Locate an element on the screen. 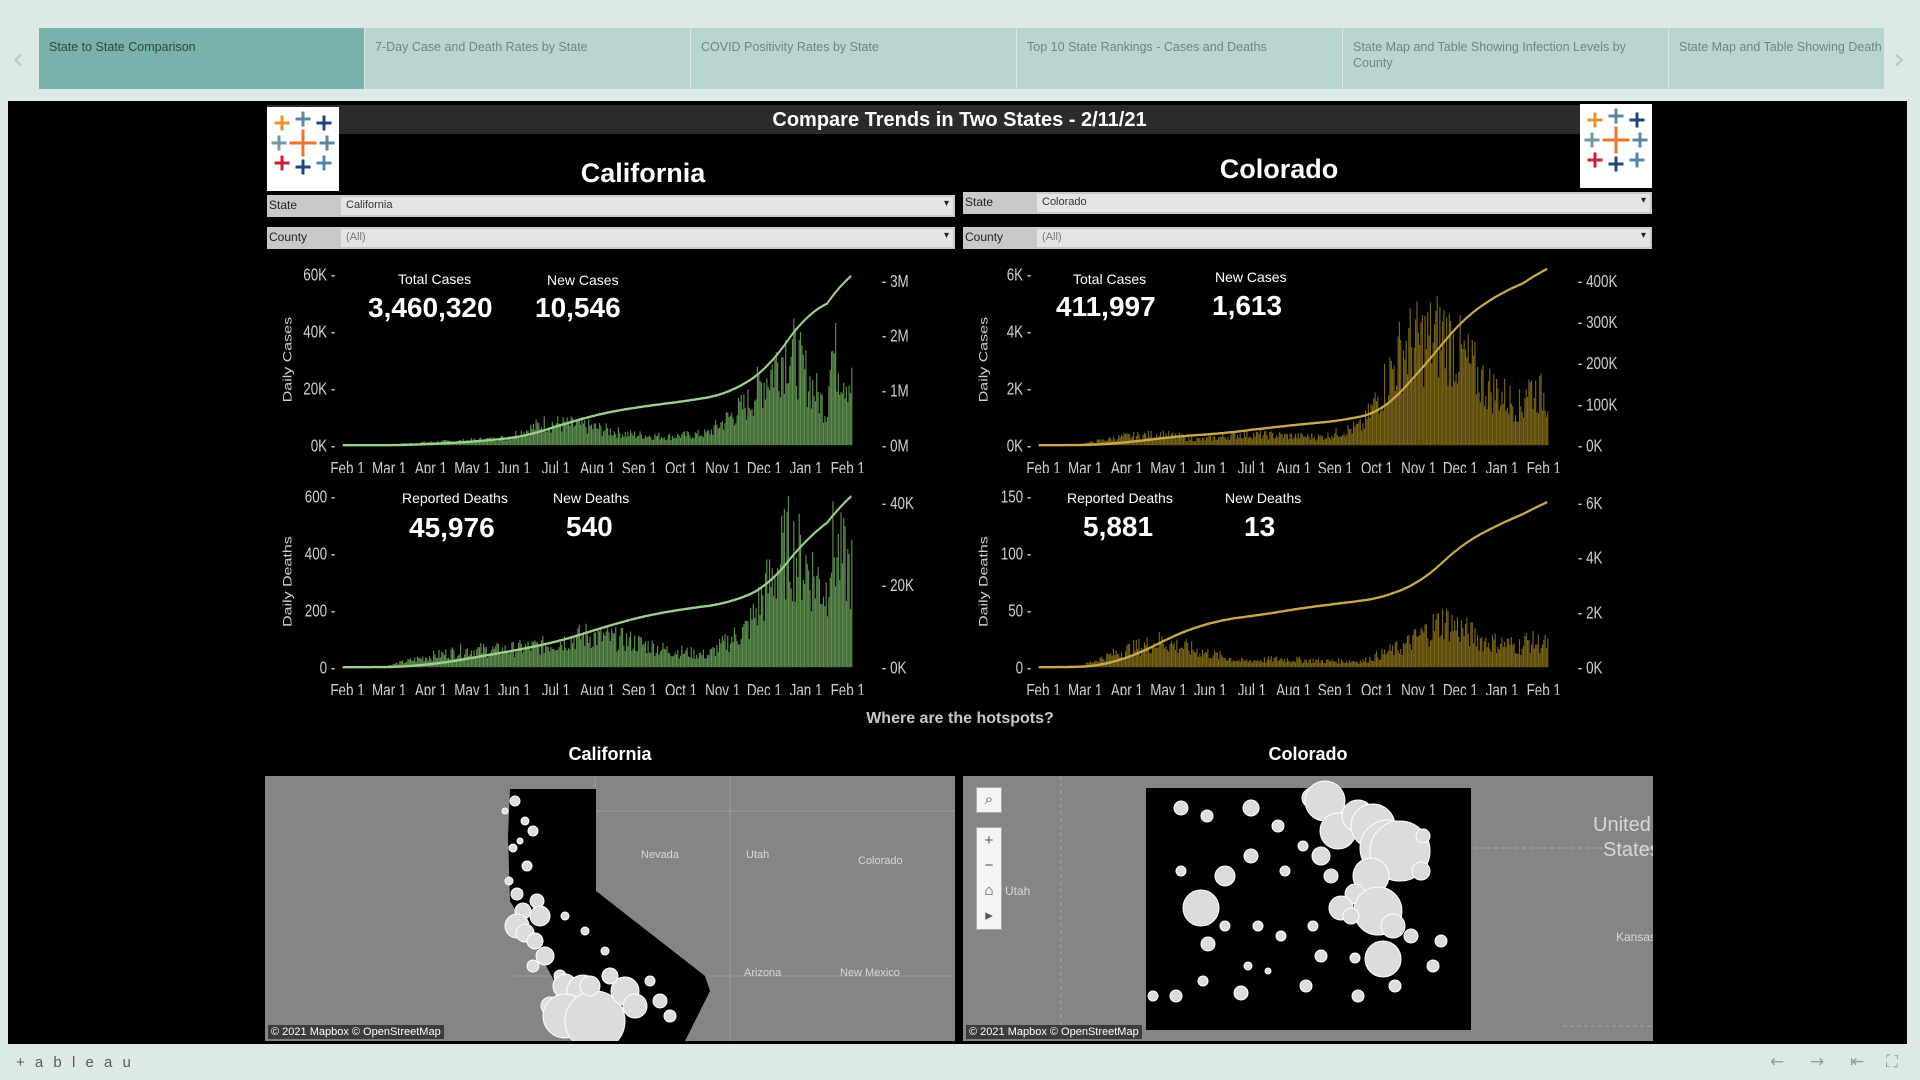  next-story-arrow-icon: › is located at coordinates (1899, 60).